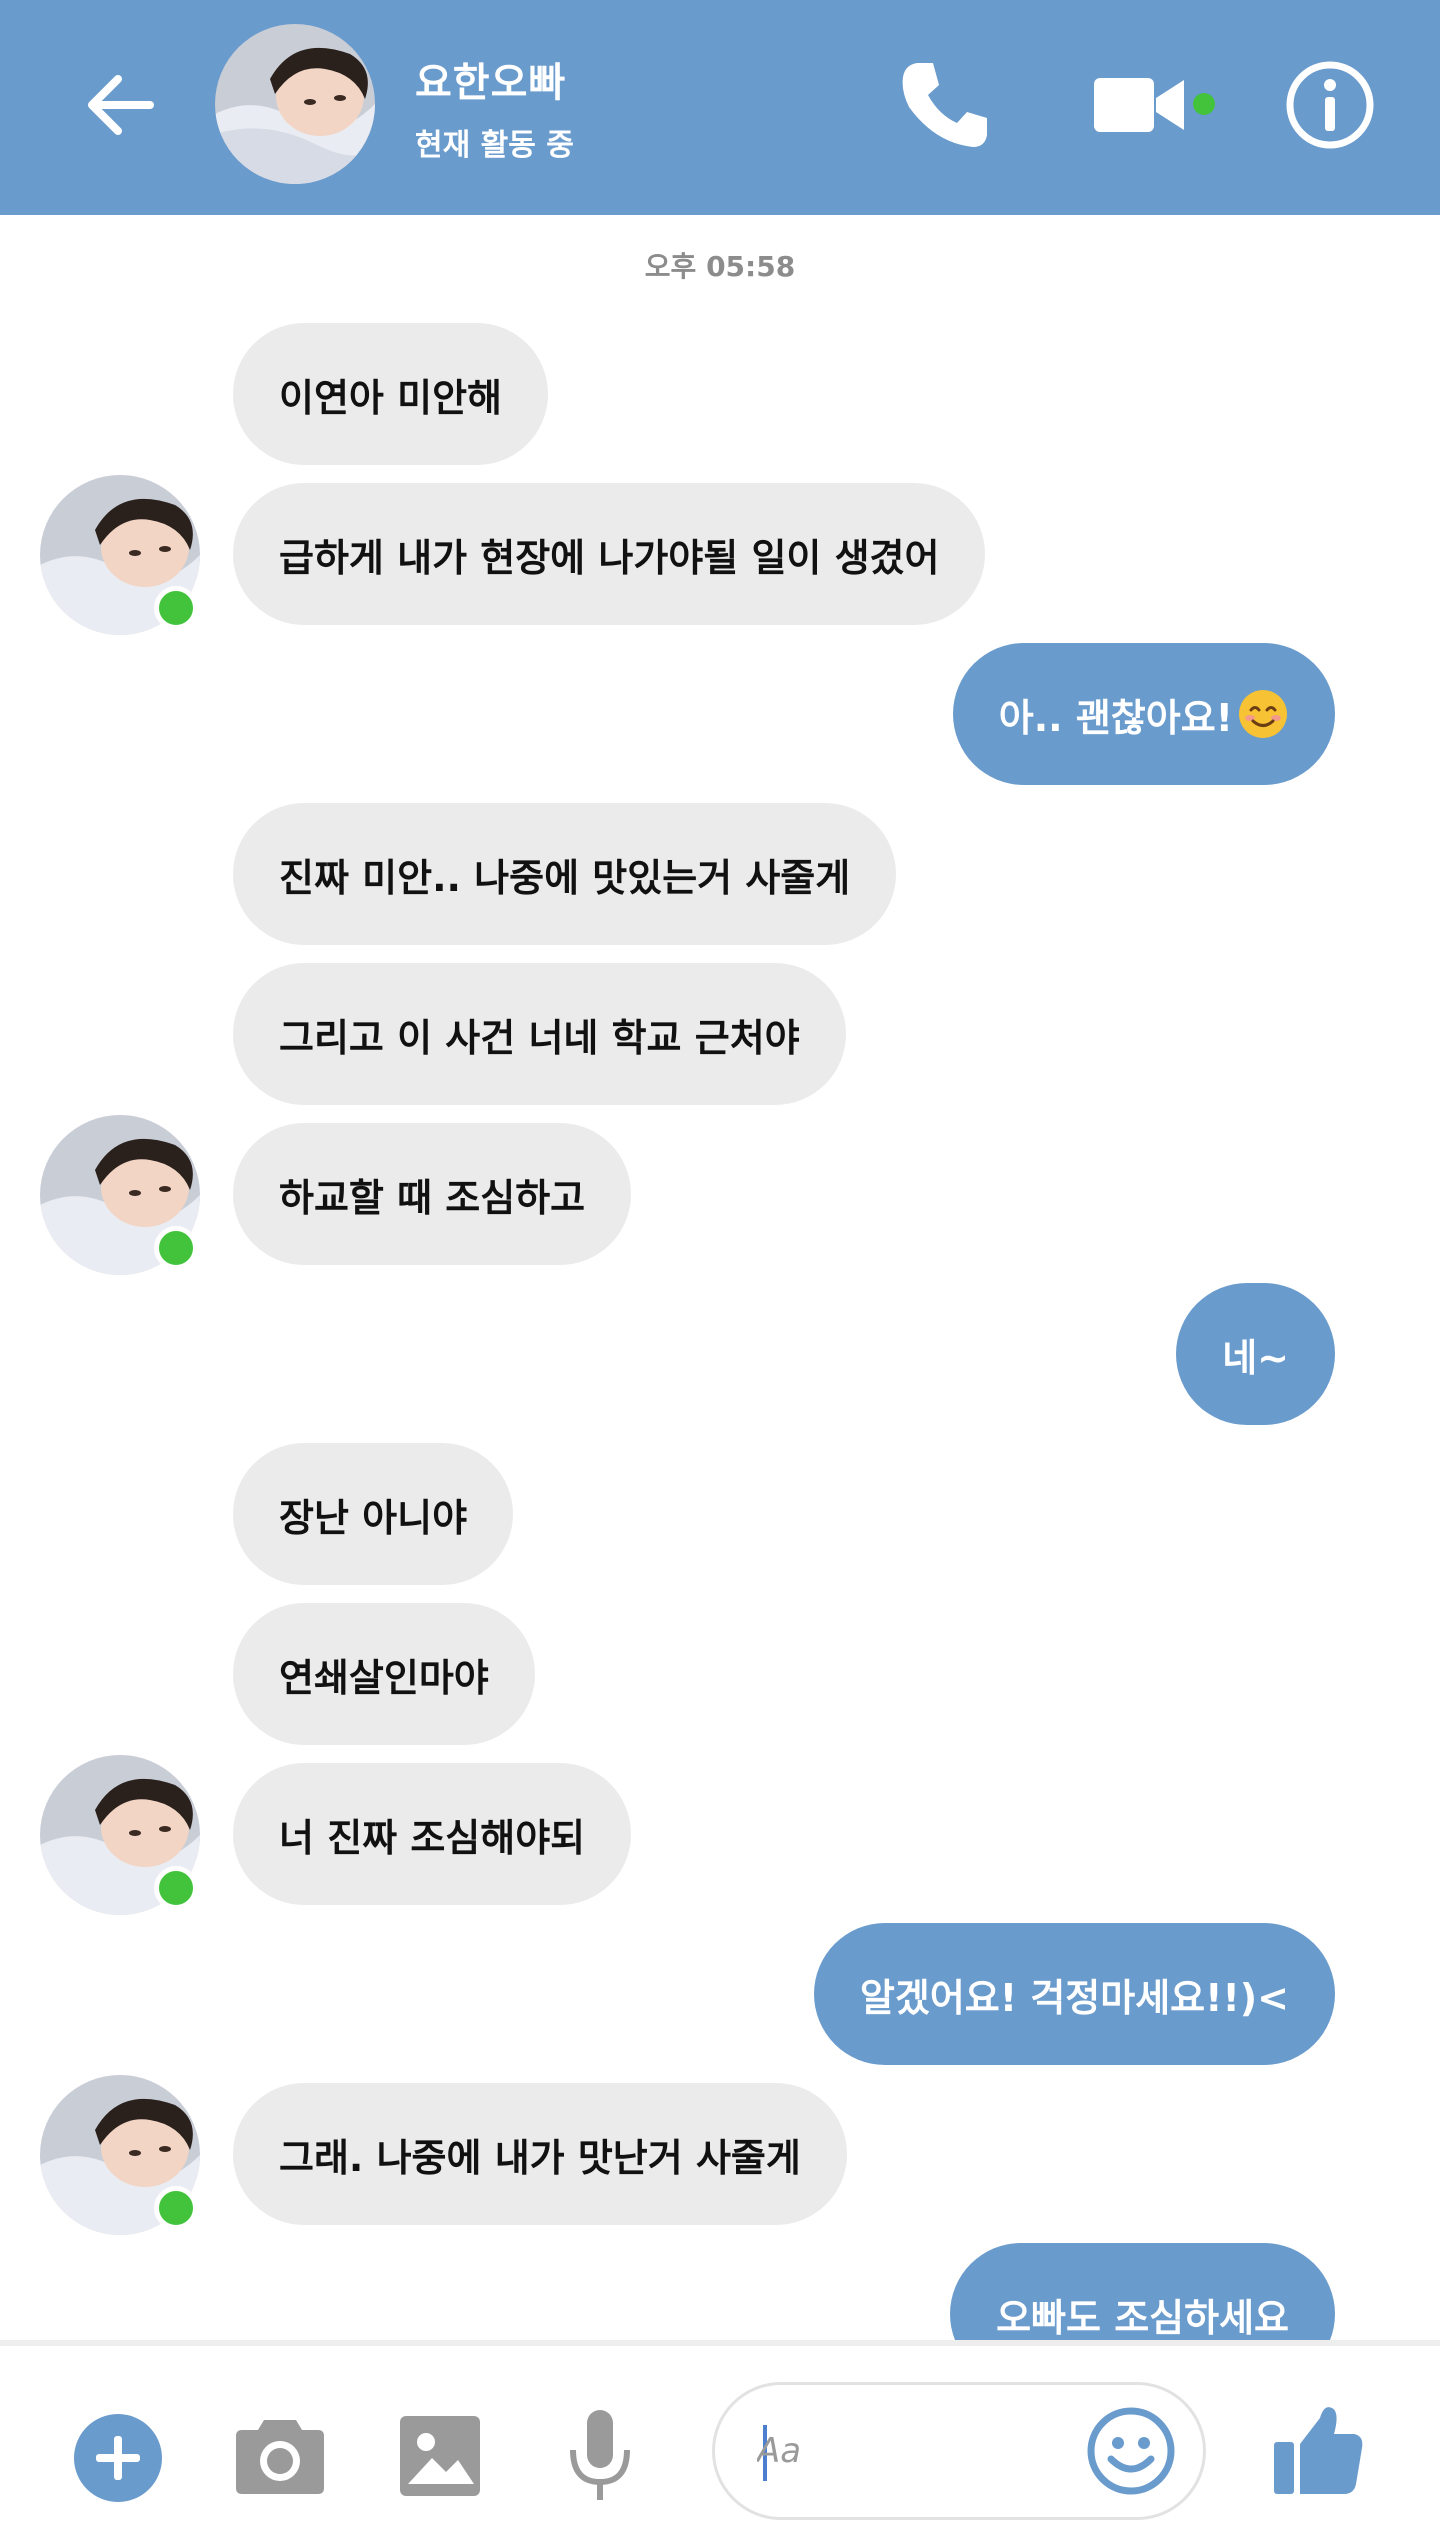 This screenshot has width=1440, height=2528. I want to click on camera-icon, so click(280, 2457).